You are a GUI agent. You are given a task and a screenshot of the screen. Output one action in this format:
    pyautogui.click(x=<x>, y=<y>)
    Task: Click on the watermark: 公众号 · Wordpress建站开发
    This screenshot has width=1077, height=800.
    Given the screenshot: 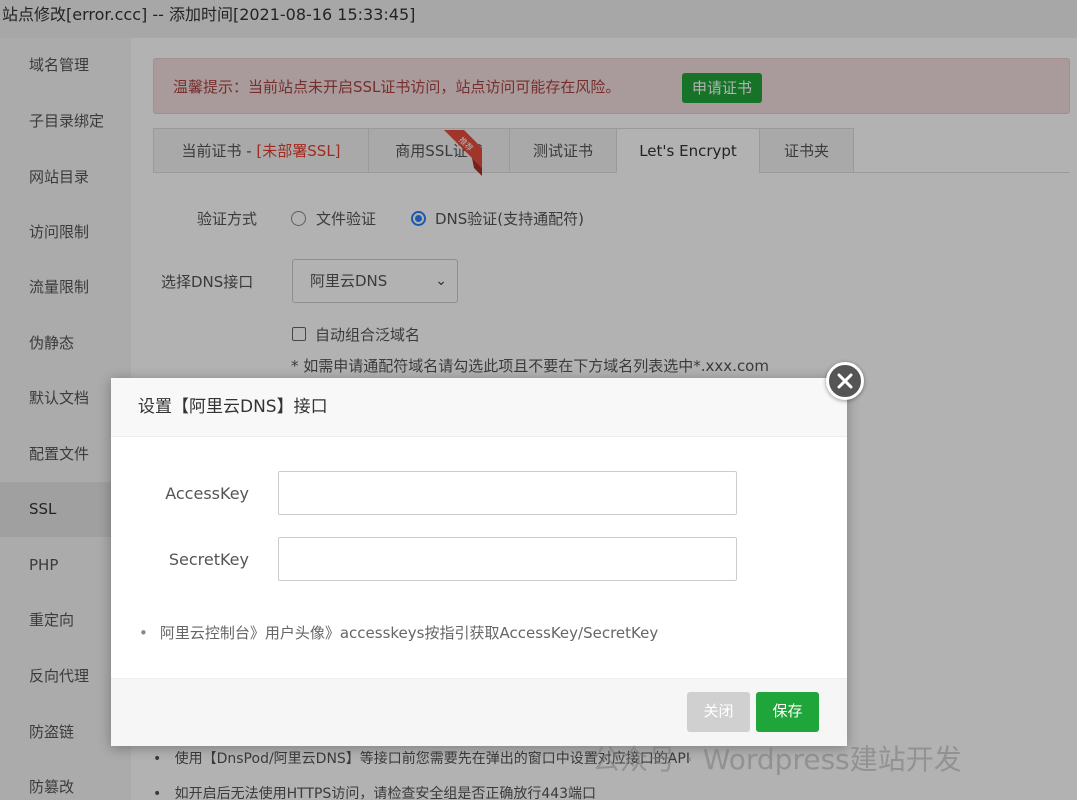 What is the action you would take?
    pyautogui.click(x=777, y=759)
    